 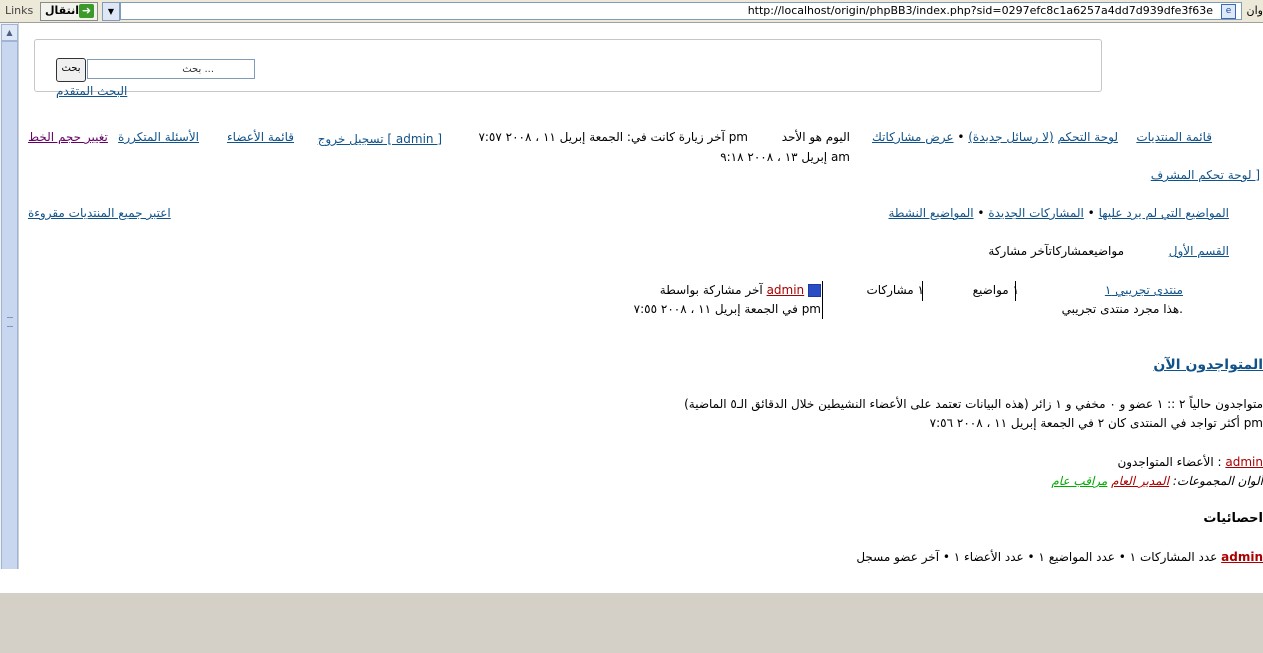 I want to click on group-mod-link: مراقب عام, so click(x=1079, y=481).